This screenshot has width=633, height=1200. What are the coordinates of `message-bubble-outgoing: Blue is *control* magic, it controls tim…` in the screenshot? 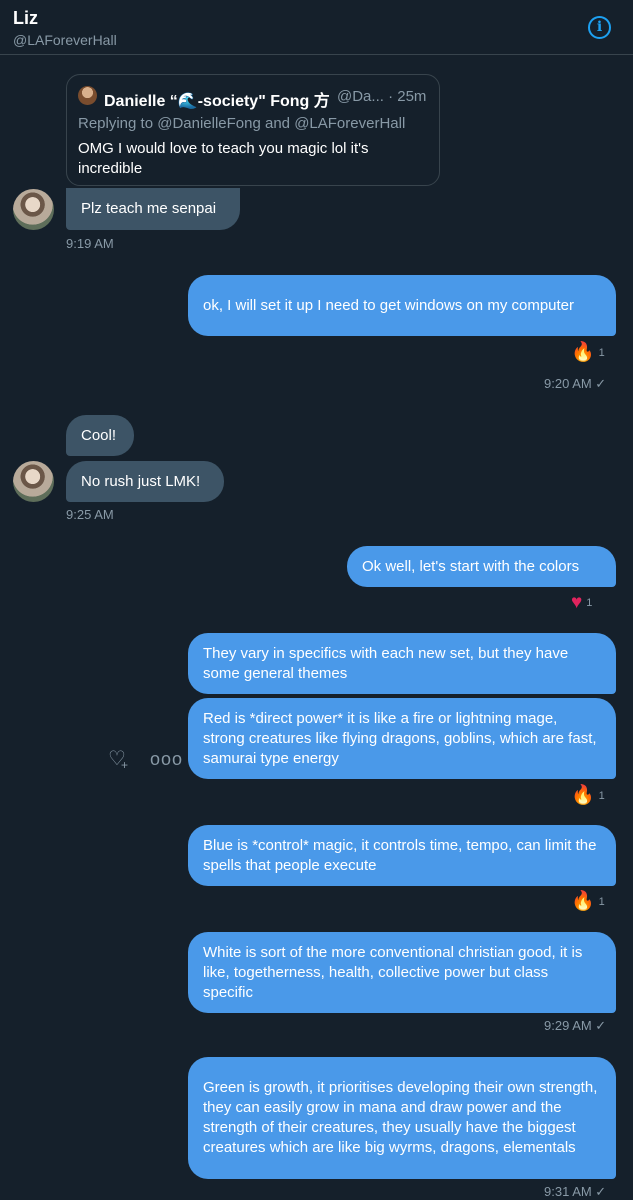 It's located at (402, 855).